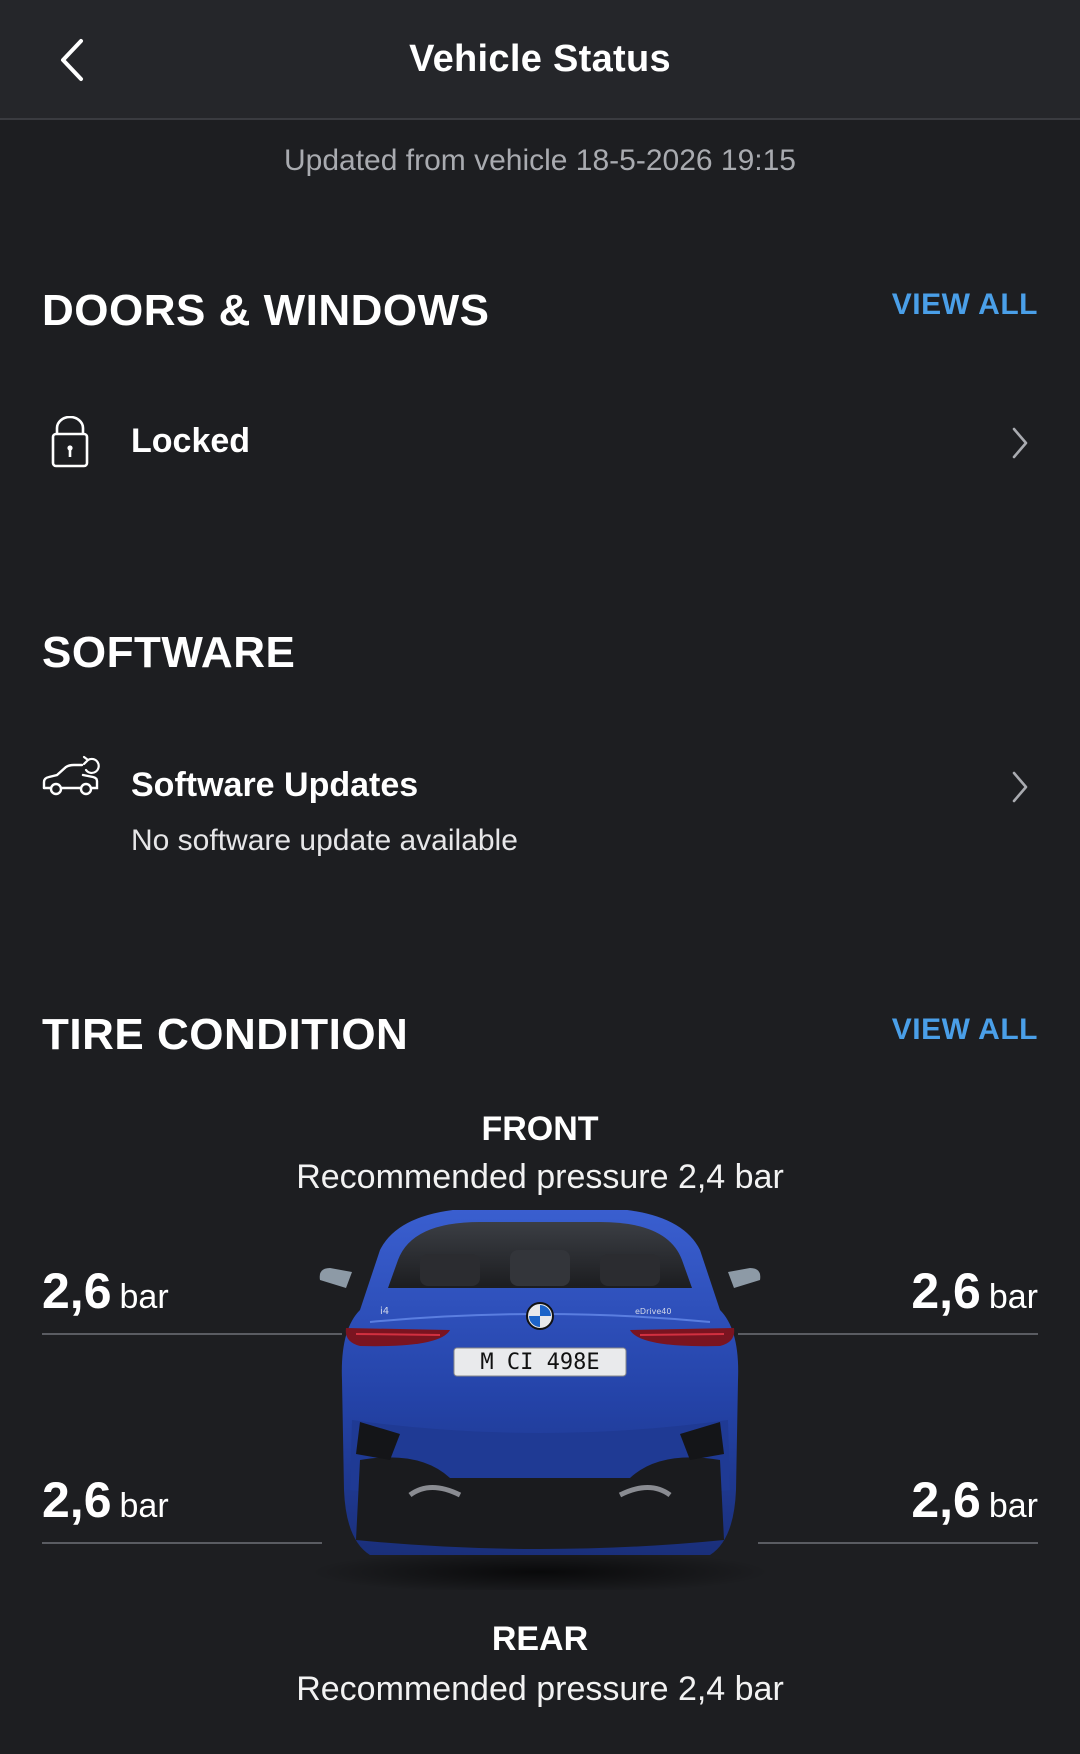 The width and height of the screenshot is (1080, 1754). Describe the element at coordinates (324, 840) in the screenshot. I see `software-updates-subtitle: No software update available` at that location.